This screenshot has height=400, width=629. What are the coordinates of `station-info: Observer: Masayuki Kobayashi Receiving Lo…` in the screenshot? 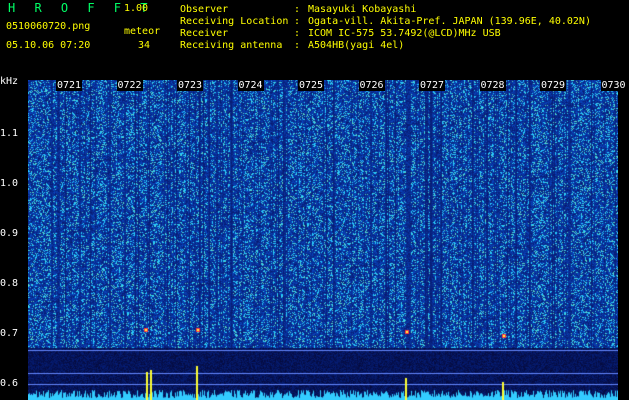 It's located at (385, 28).